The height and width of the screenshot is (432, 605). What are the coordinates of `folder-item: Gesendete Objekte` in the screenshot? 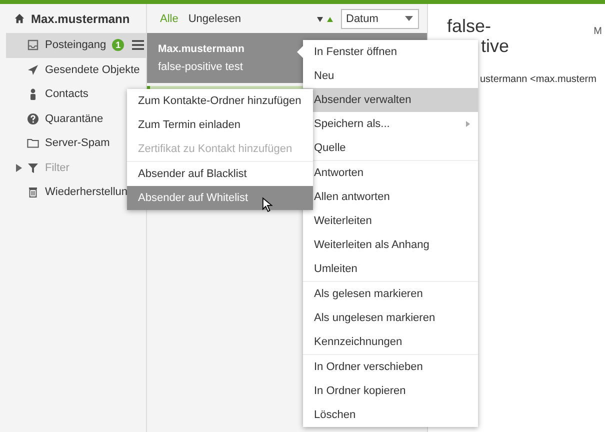 It's located at (71, 70).